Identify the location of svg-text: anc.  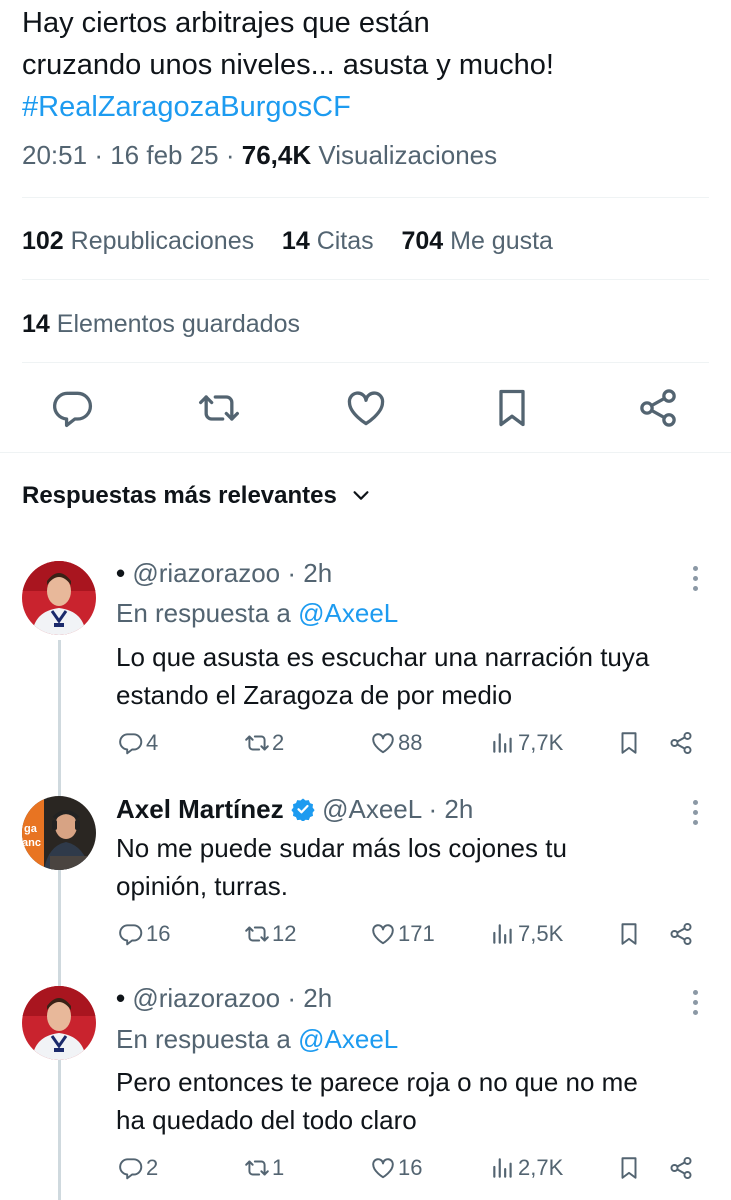
(31, 843).